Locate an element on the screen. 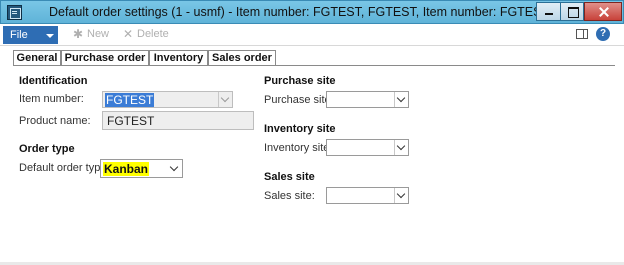  inventory-site-heading: Inventory site is located at coordinates (300, 129).